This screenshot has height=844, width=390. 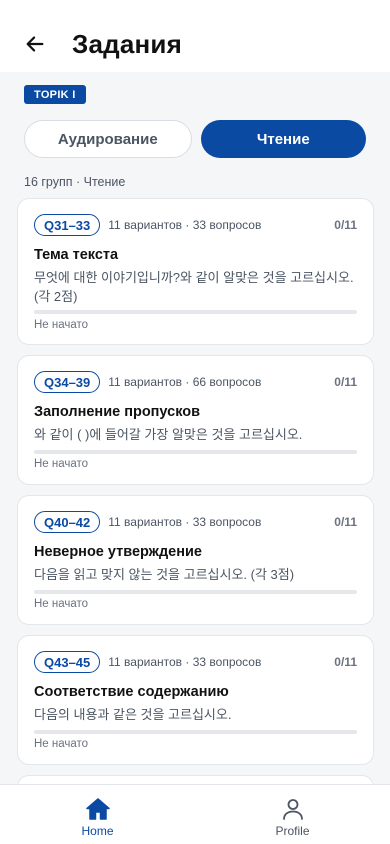 I want to click on nav-profile-label: Profile, so click(x=292, y=831).